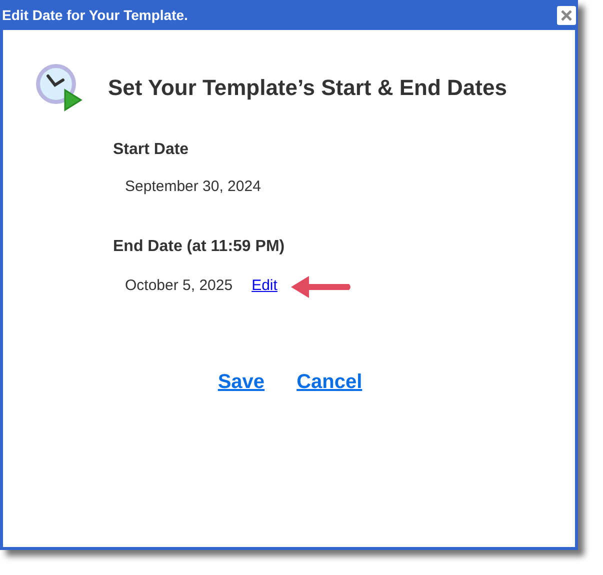 The image size is (603, 575). Describe the element at coordinates (307, 88) in the screenshot. I see `dialog-heading: Set Your Template’s Start & End Dates` at that location.